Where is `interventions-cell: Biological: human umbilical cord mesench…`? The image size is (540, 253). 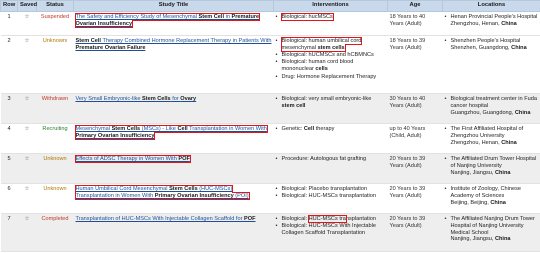
interventions-cell: Biological: human umbilical cord mesench… is located at coordinates (330, 64).